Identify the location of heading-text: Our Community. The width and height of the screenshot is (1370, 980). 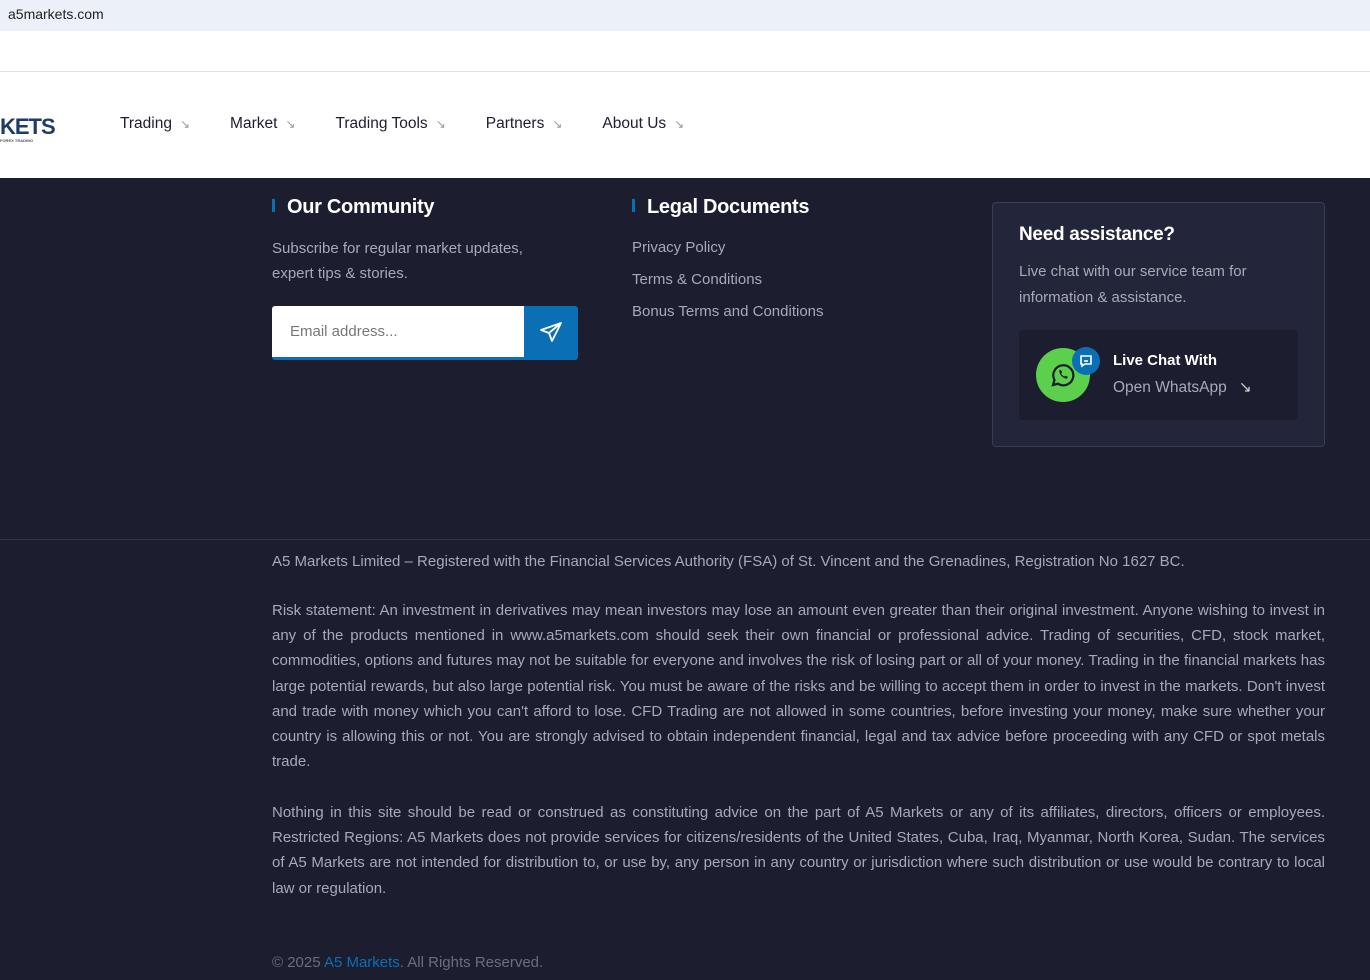
(361, 207).